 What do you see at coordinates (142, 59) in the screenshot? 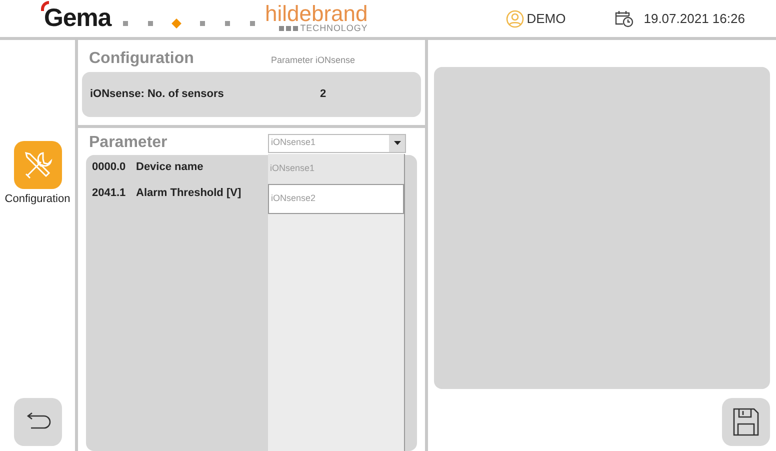
I see `section-title: Configuration` at bounding box center [142, 59].